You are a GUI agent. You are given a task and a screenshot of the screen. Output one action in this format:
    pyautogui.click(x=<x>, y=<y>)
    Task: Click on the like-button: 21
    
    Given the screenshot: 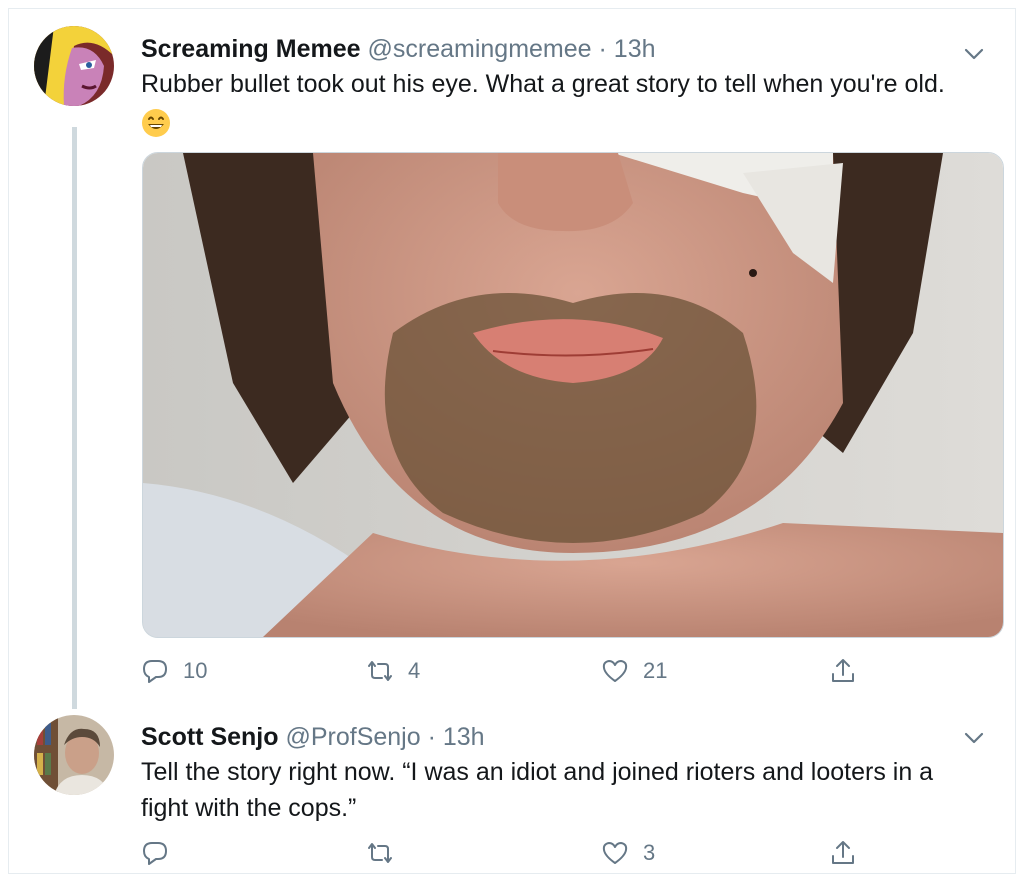 What is the action you would take?
    pyautogui.click(x=634, y=671)
    